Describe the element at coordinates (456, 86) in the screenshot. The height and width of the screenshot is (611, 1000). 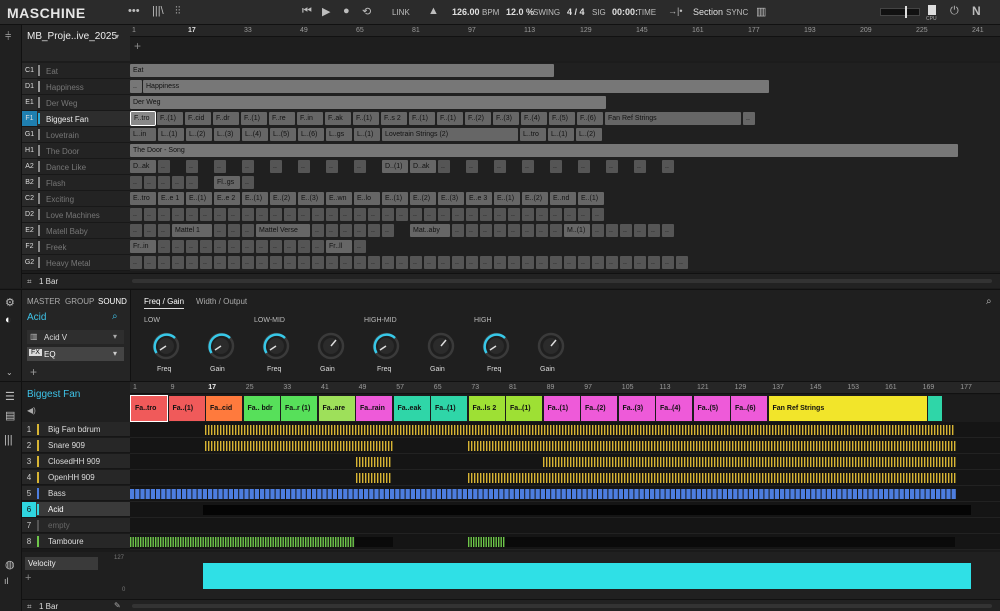
I see `clip: Happiness` at that location.